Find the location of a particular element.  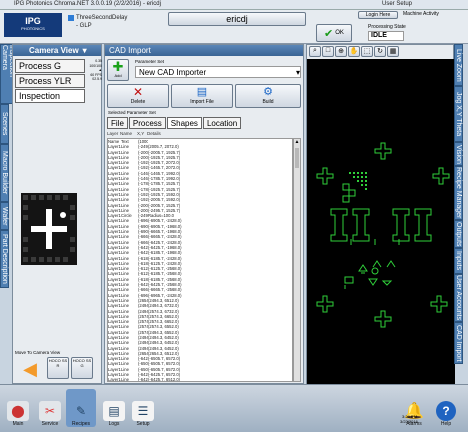

camera-image is located at coordinates (49, 229).